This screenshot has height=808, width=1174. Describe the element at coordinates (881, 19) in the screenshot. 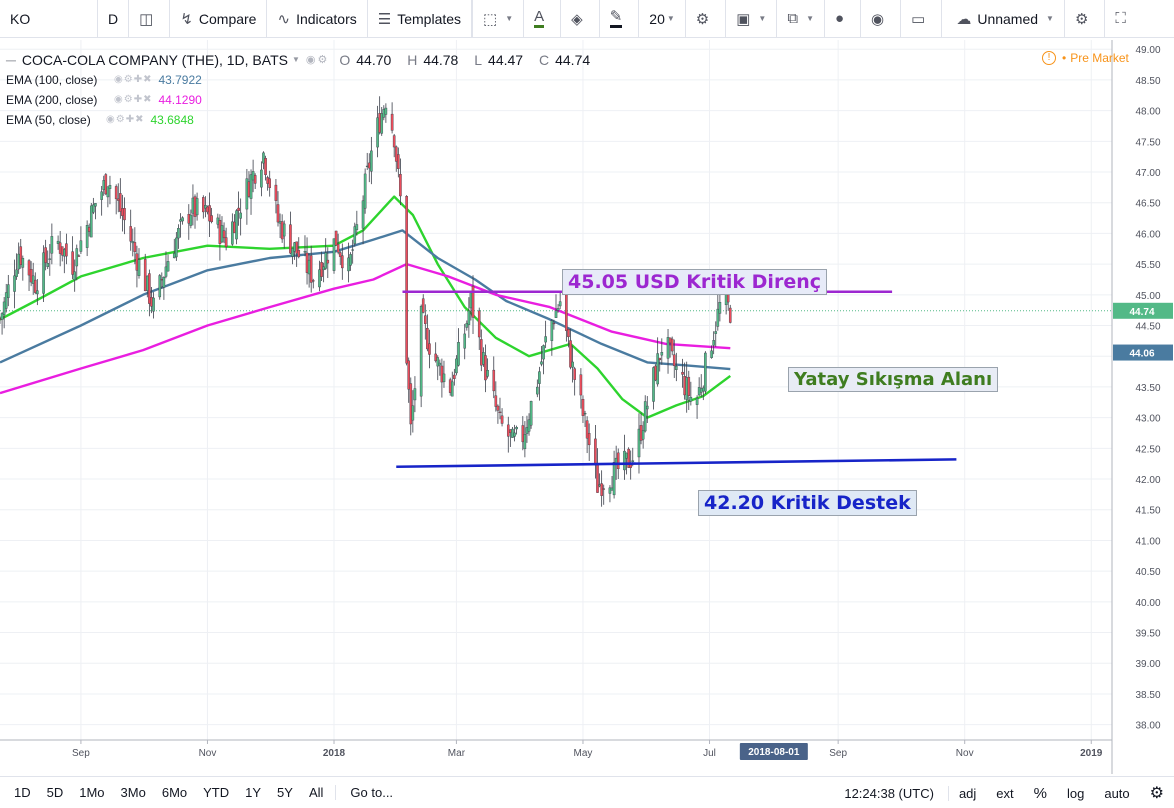

I see `hide-button: ◉` at that location.